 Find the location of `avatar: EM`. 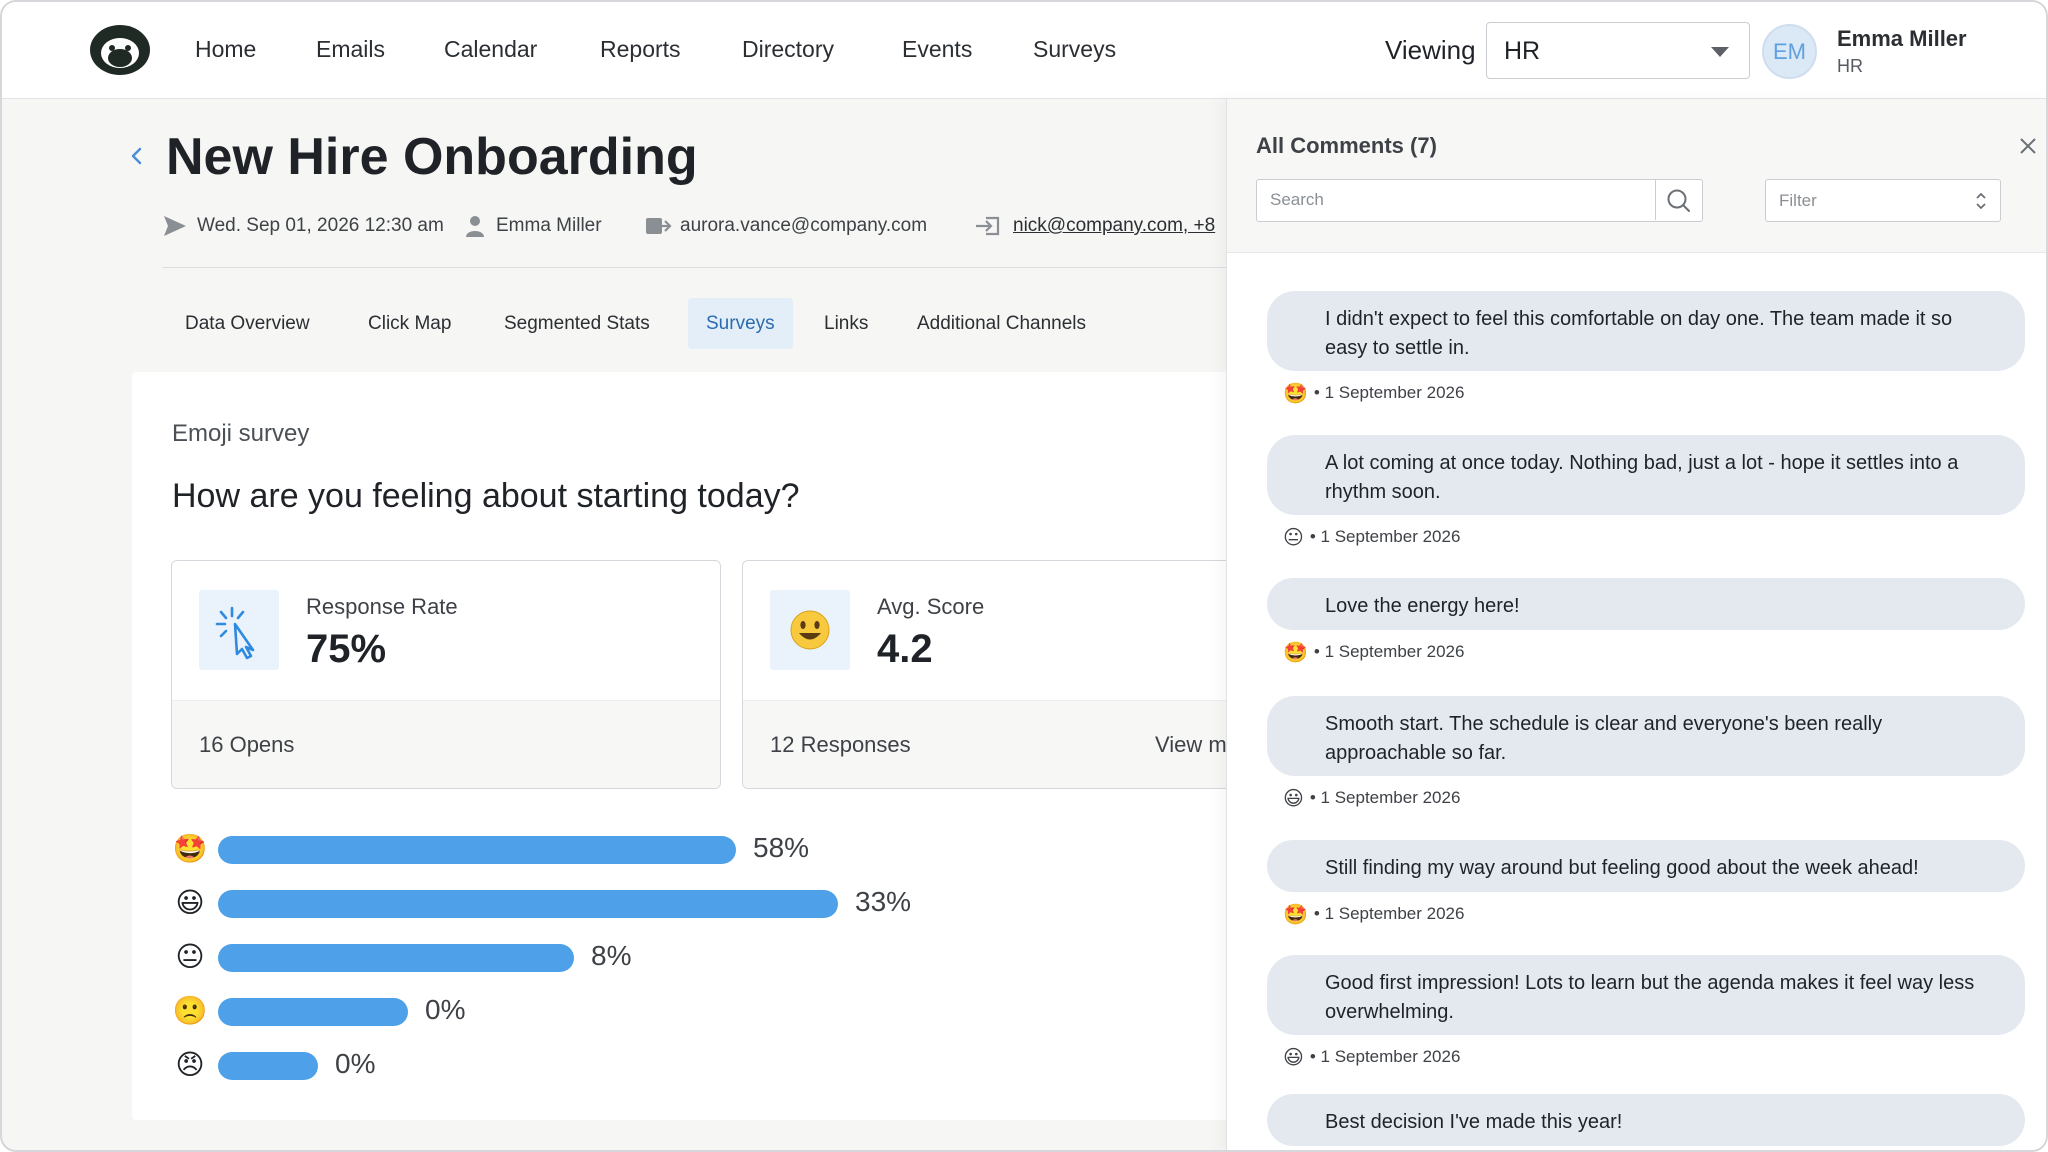

avatar: EM is located at coordinates (1789, 51).